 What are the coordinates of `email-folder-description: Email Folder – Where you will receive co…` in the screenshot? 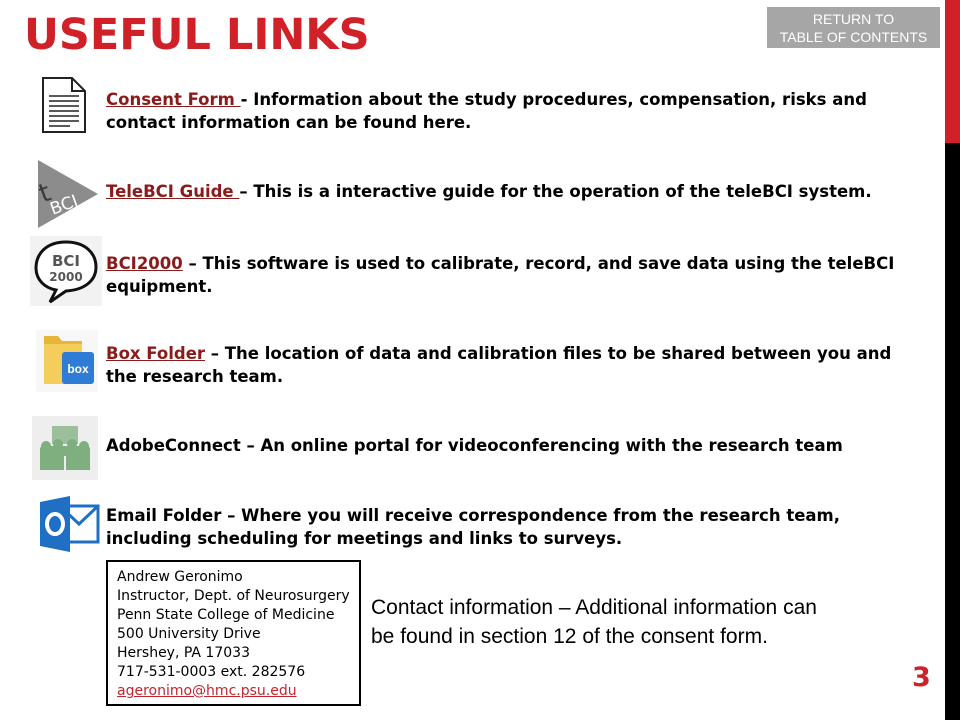 It's located at (473, 527).